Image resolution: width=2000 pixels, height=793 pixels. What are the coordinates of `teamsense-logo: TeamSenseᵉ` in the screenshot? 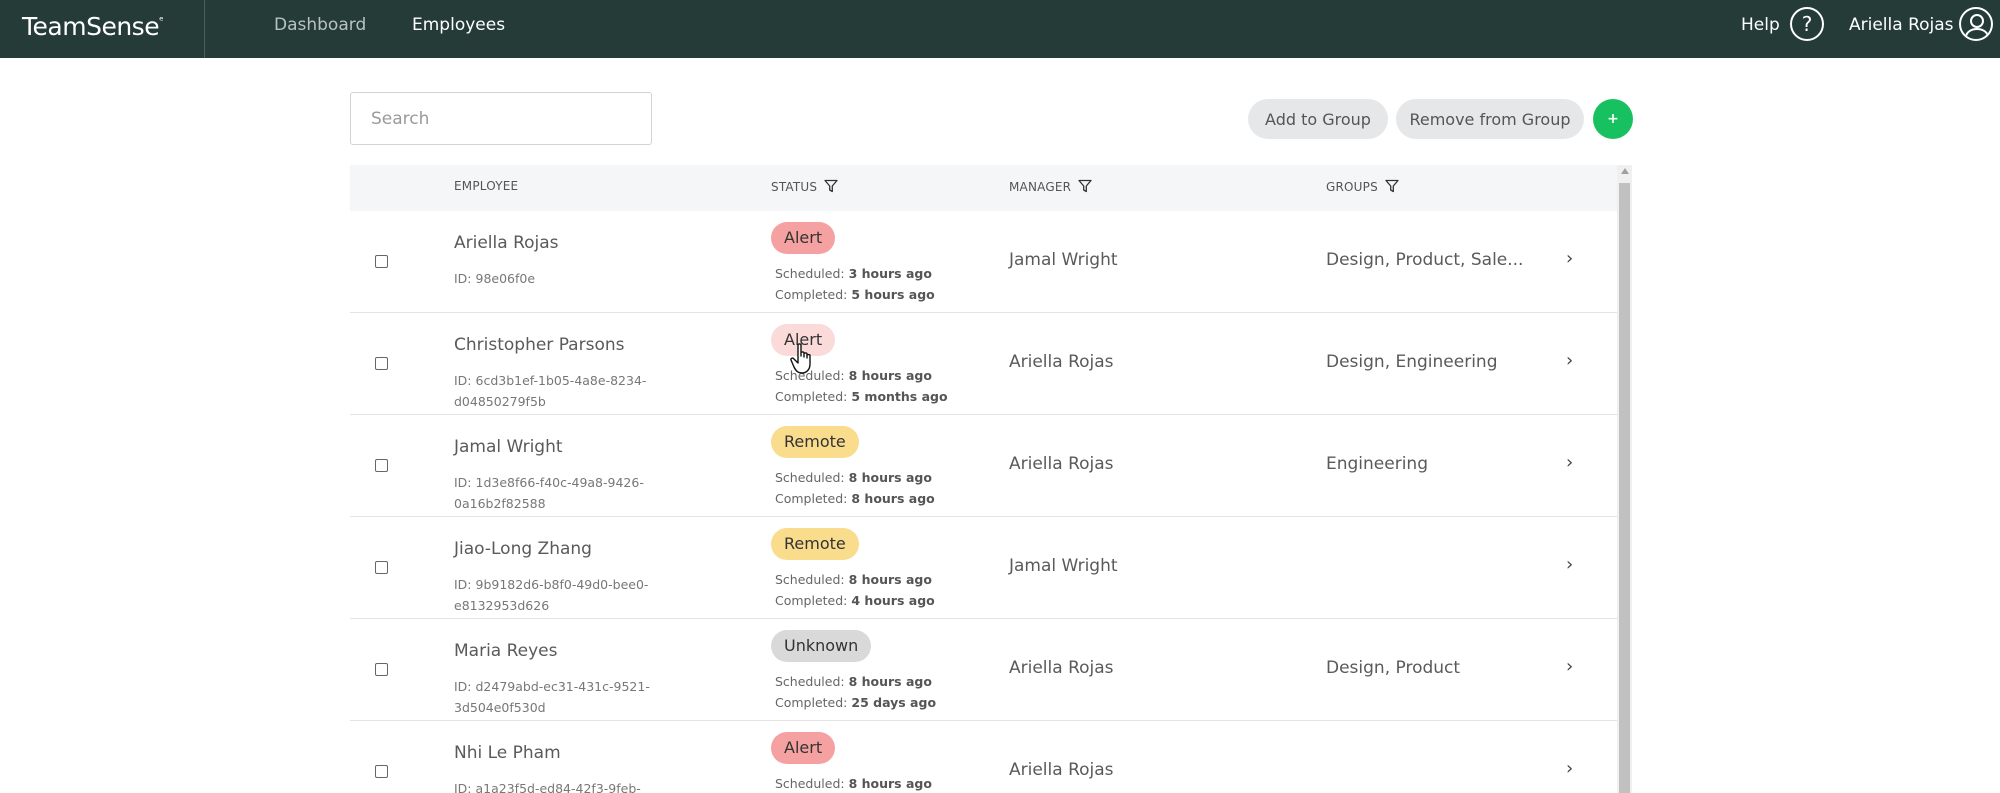 It's located at (93, 26).